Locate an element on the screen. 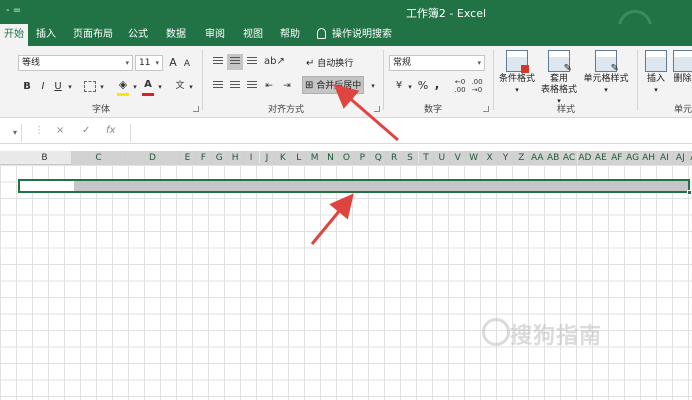 The width and height of the screenshot is (692, 400). cancel-icon: × is located at coordinates (60, 130).